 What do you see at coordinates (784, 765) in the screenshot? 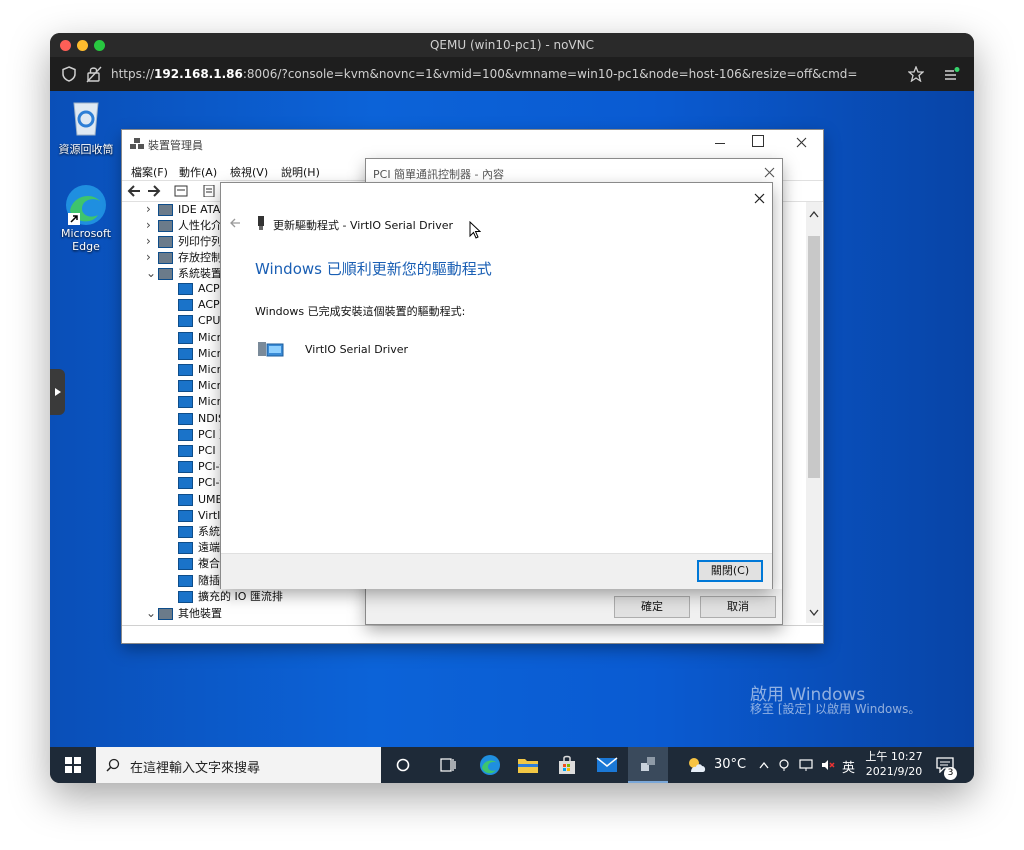
I see `pen-icon` at bounding box center [784, 765].